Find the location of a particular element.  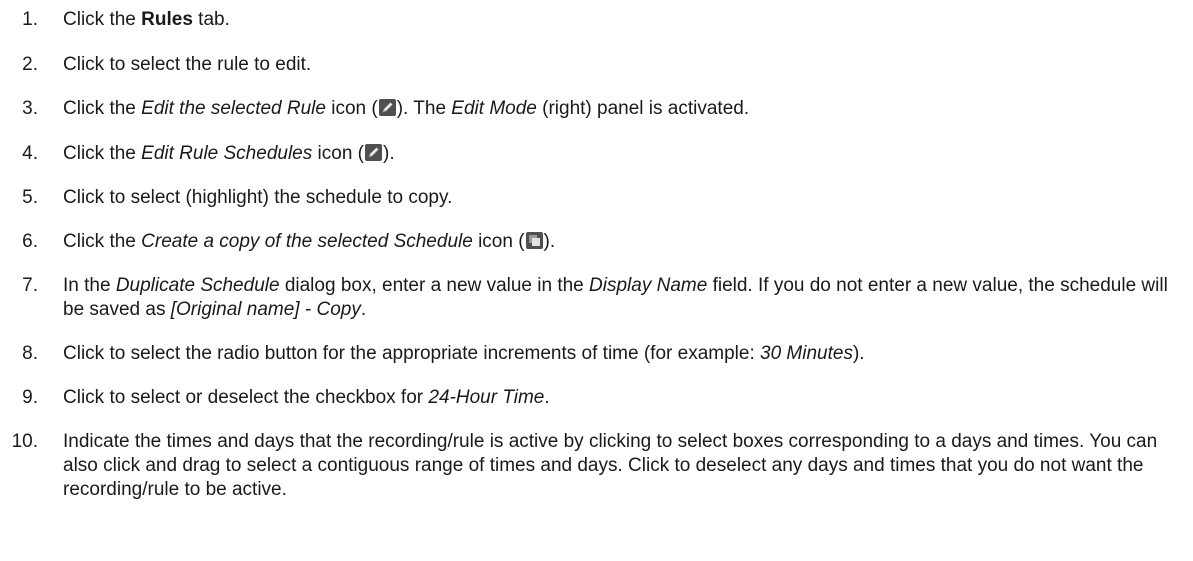

text-run: In the is located at coordinates (89, 285).